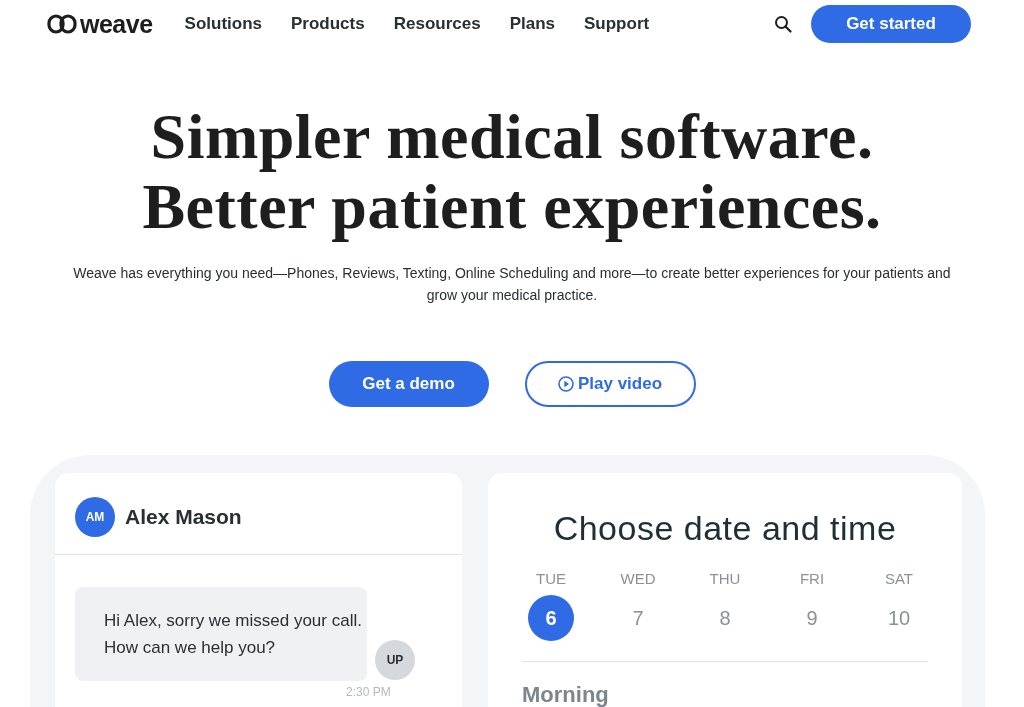 This screenshot has height=707, width=1024. I want to click on hero-headline: Simpler medical software., so click(512, 137).